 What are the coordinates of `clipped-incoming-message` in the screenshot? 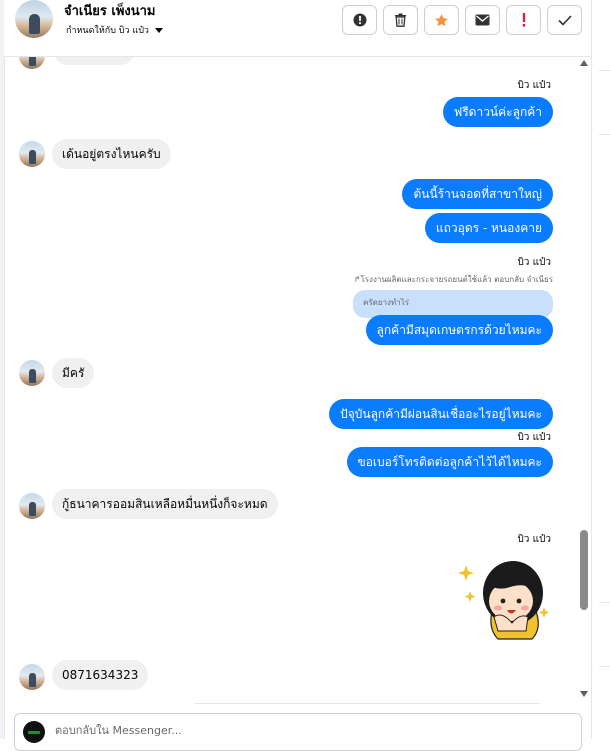 It's located at (94, 61).